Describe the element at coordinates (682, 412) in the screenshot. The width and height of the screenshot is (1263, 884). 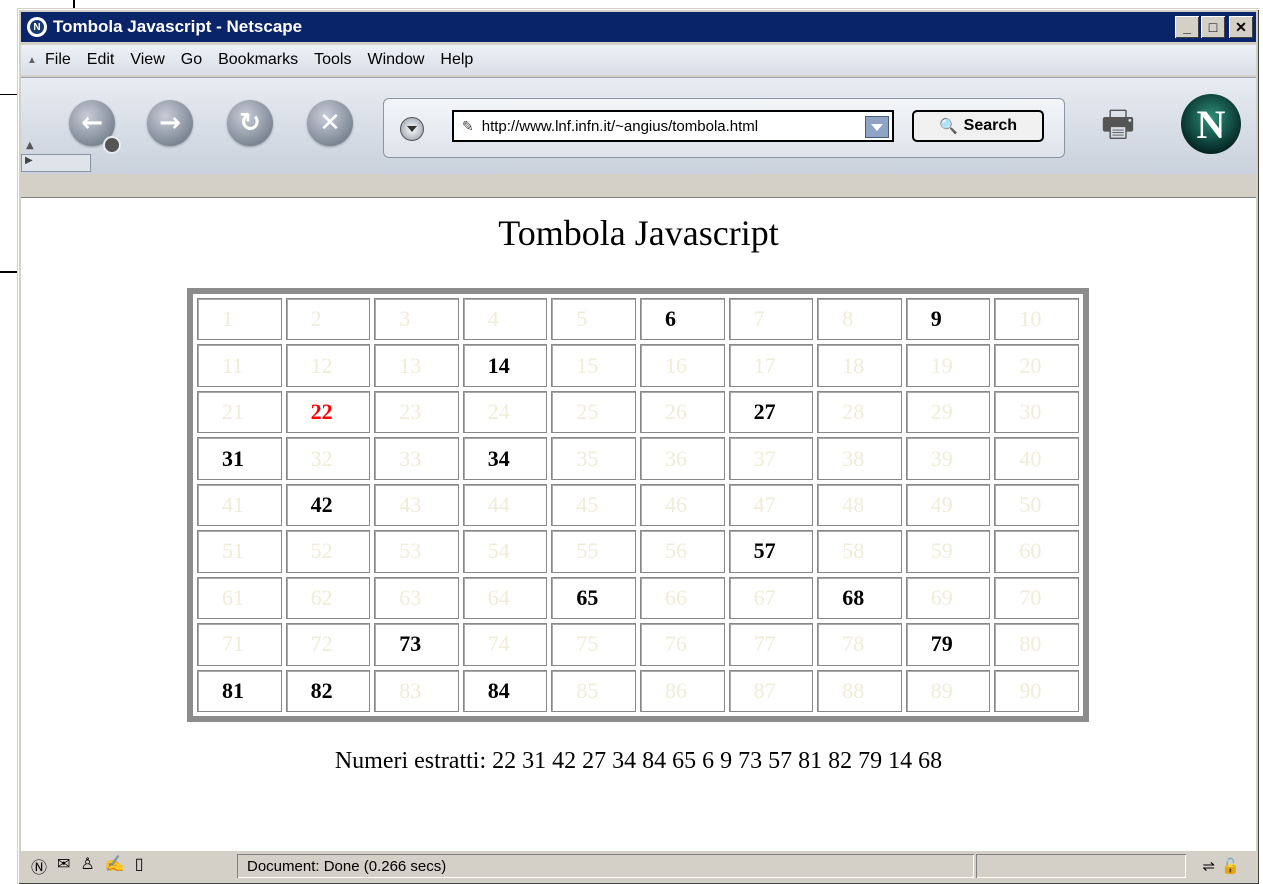
I see `number-cell-26: 26` at that location.